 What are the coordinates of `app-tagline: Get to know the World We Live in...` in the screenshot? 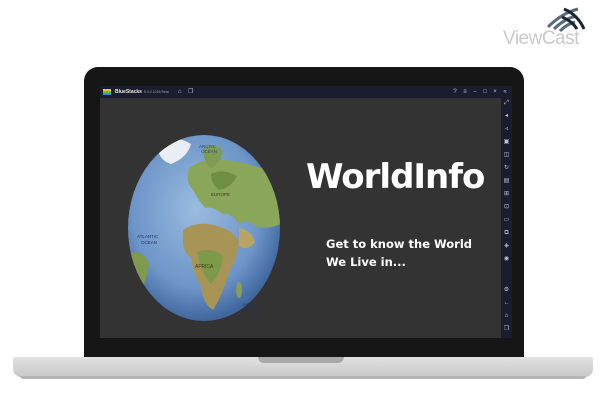 It's located at (399, 253).